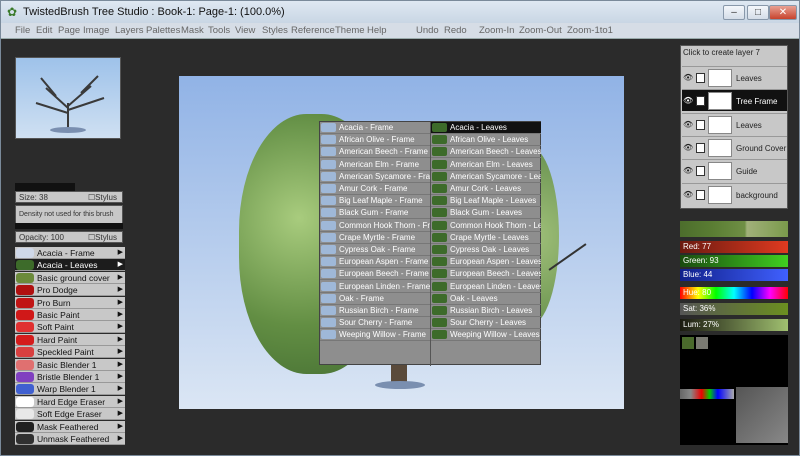  Describe the element at coordinates (734, 261) in the screenshot. I see `green-slider: Green: 93` at that location.